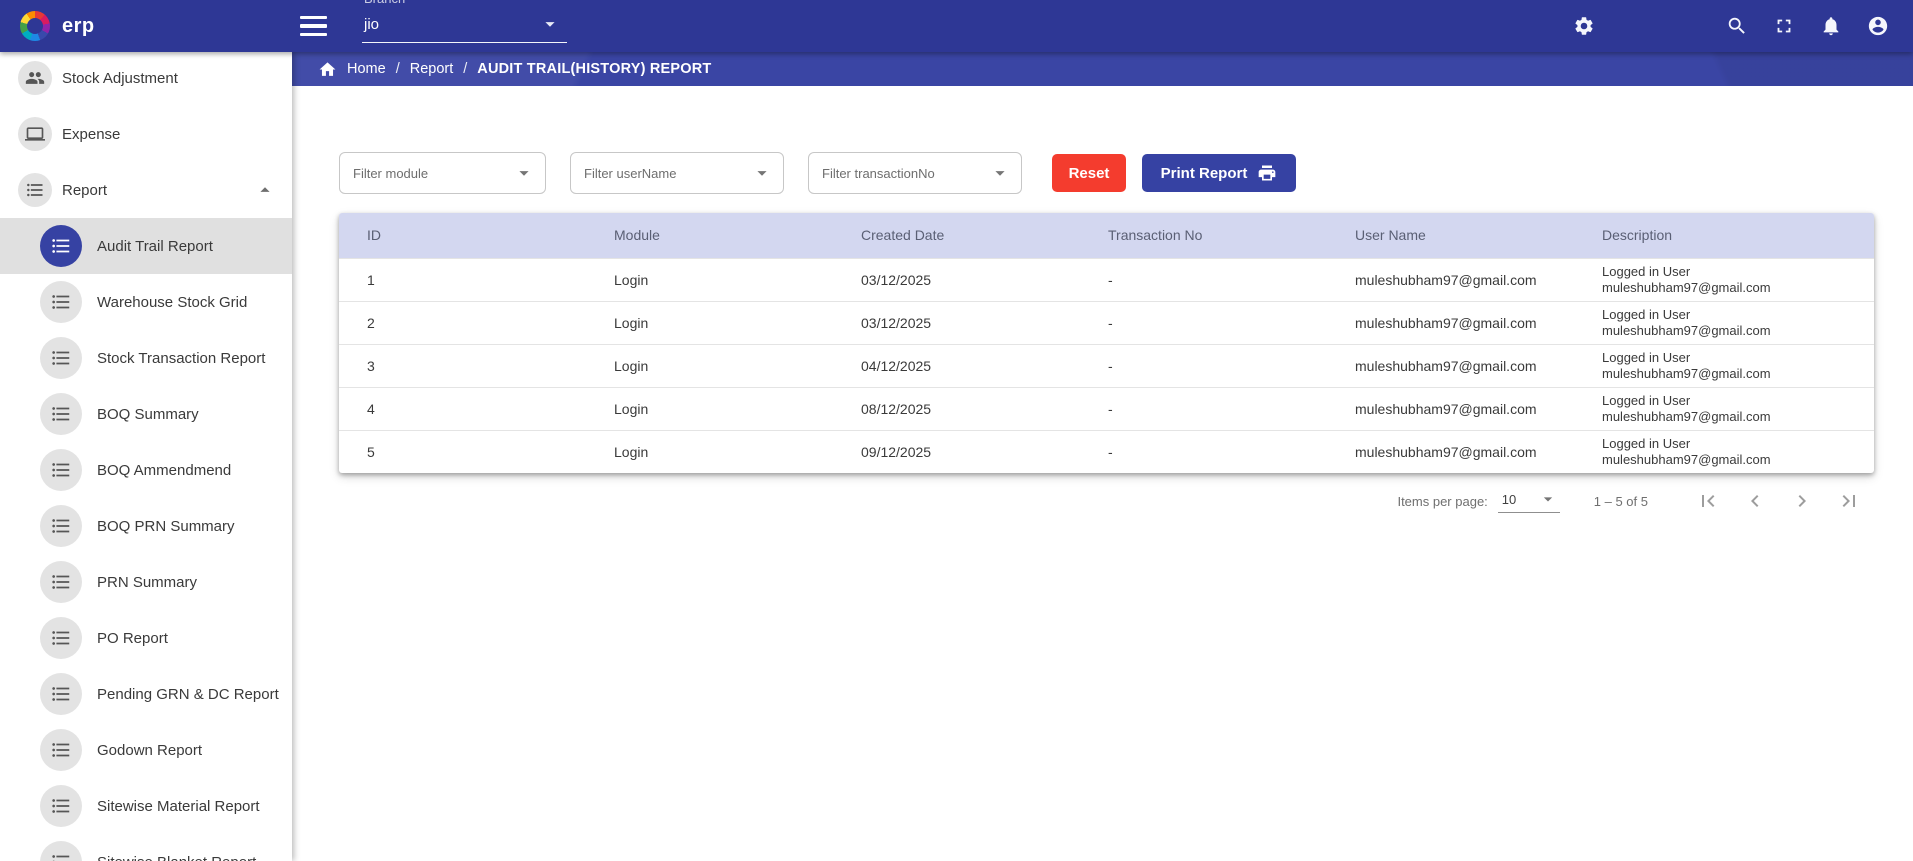 The image size is (1913, 861). I want to click on sidebar-subitem-label: PRN Summary, so click(147, 582).